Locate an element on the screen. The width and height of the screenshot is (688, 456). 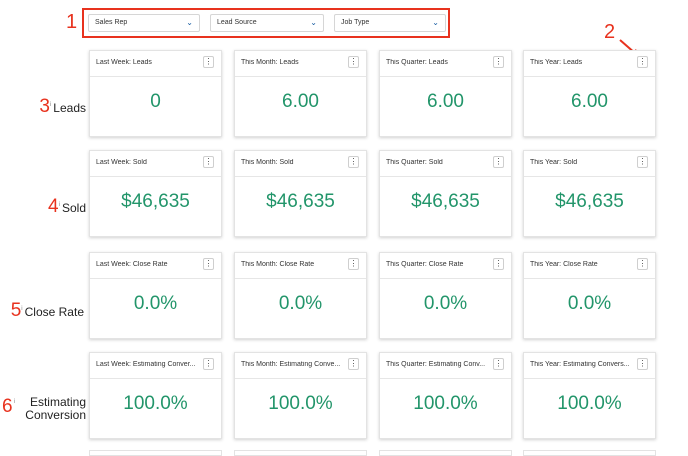
card-title: This Month: Close Rate is located at coordinates (278, 264).